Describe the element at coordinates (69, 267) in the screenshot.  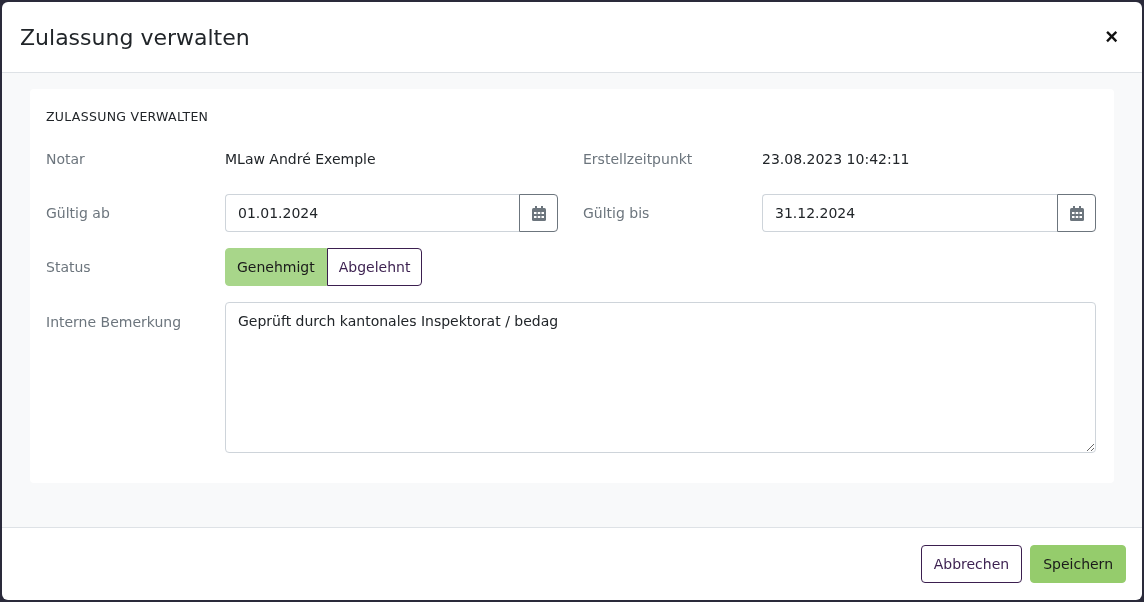
I see `field-label: Status` at that location.